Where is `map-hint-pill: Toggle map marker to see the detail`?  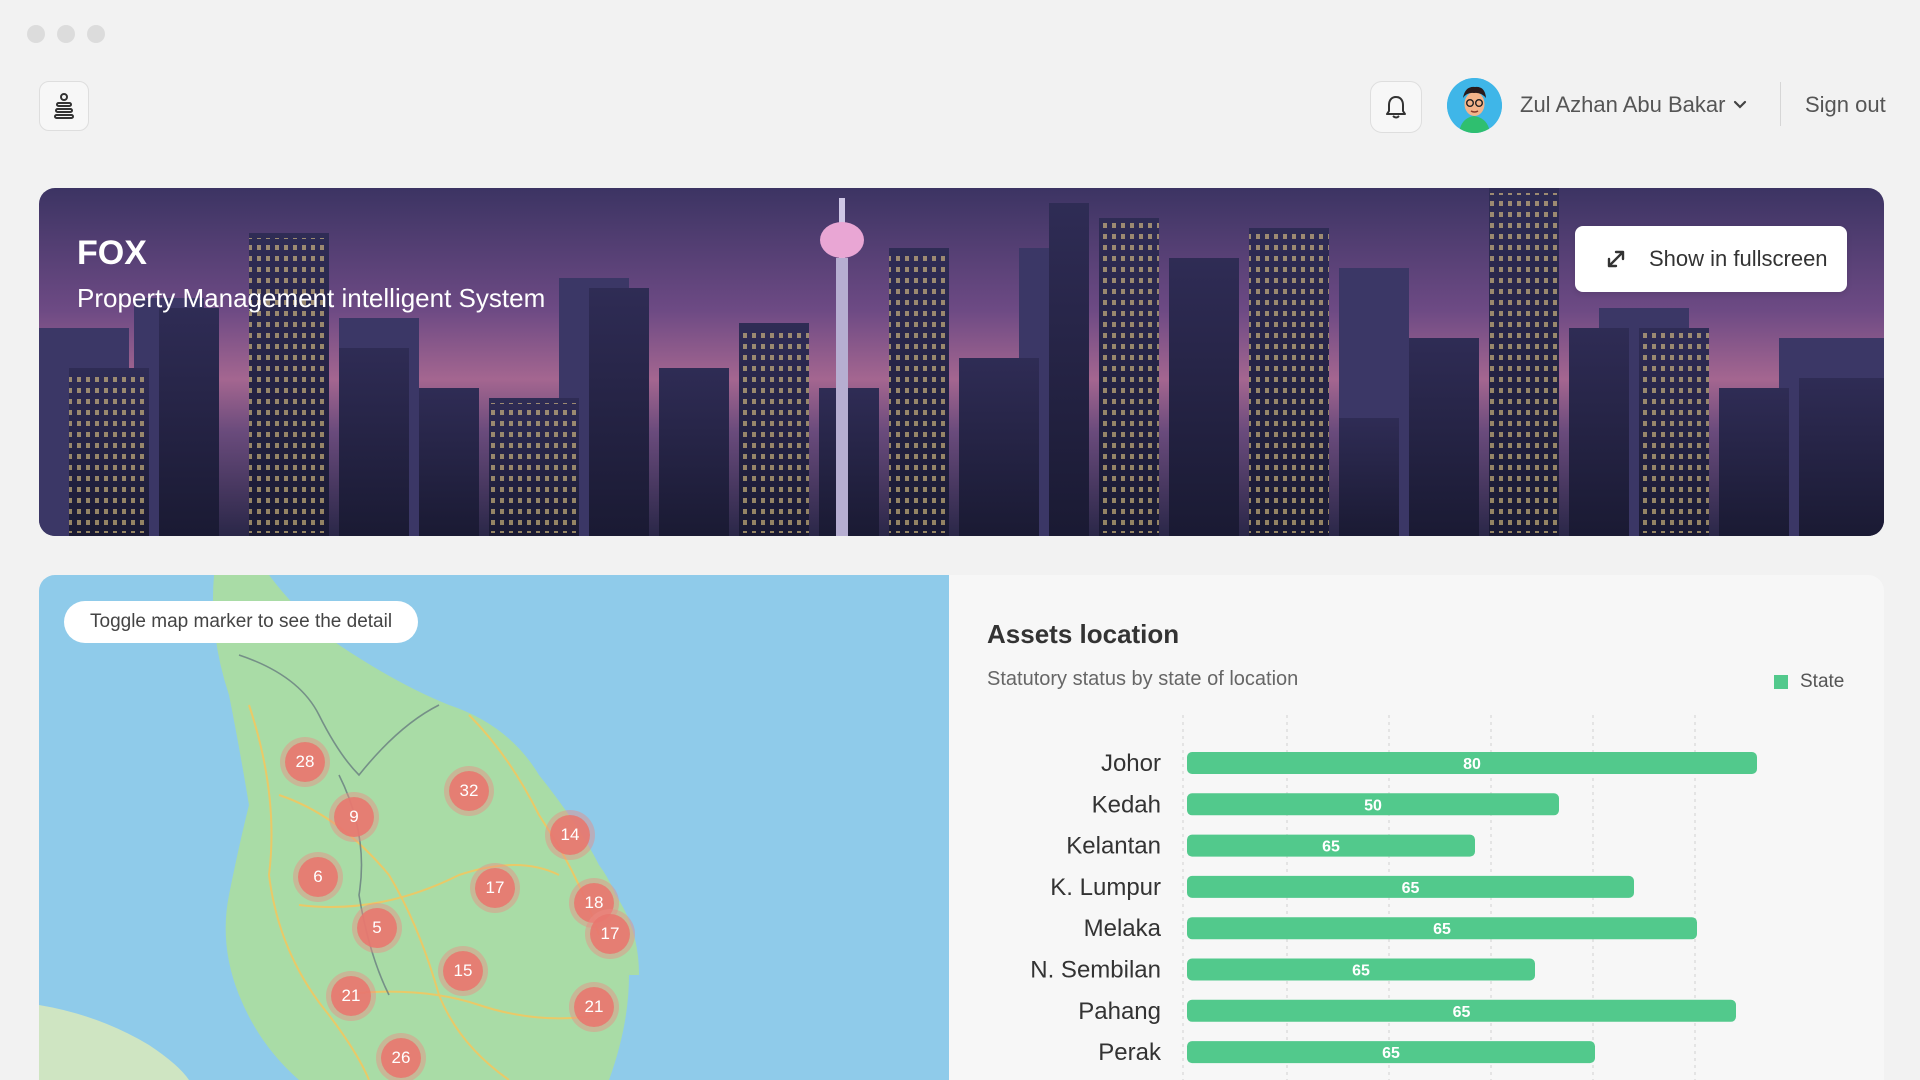 map-hint-pill: Toggle map marker to see the detail is located at coordinates (241, 622).